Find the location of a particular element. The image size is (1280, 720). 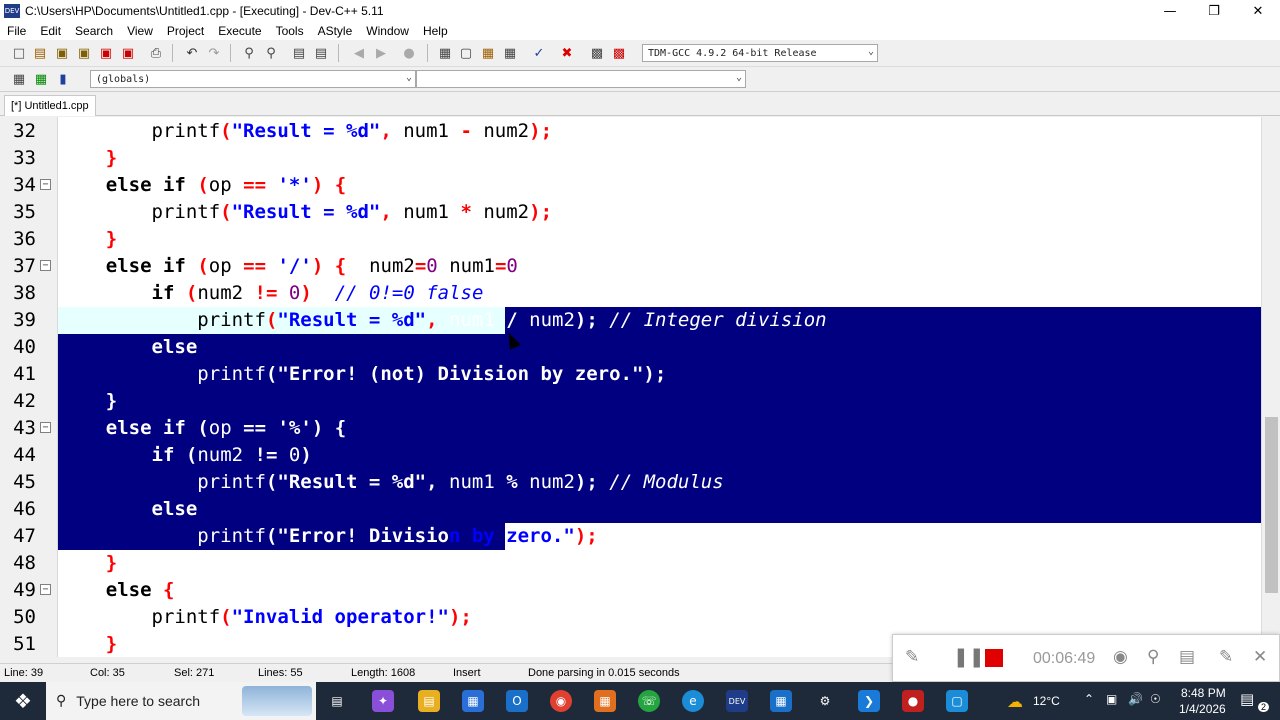

menu-search: Search is located at coordinates (94, 31).